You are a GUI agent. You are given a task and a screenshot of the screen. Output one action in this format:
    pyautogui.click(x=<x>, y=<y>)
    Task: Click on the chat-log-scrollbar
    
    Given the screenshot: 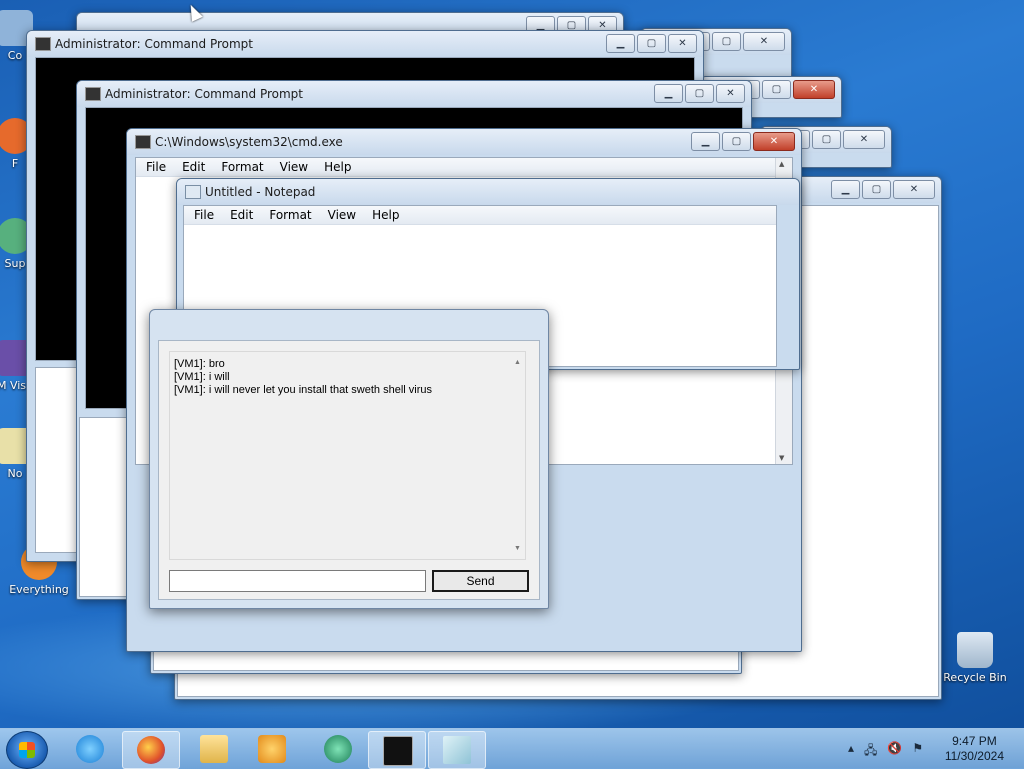 What is the action you would take?
    pyautogui.click(x=518, y=455)
    